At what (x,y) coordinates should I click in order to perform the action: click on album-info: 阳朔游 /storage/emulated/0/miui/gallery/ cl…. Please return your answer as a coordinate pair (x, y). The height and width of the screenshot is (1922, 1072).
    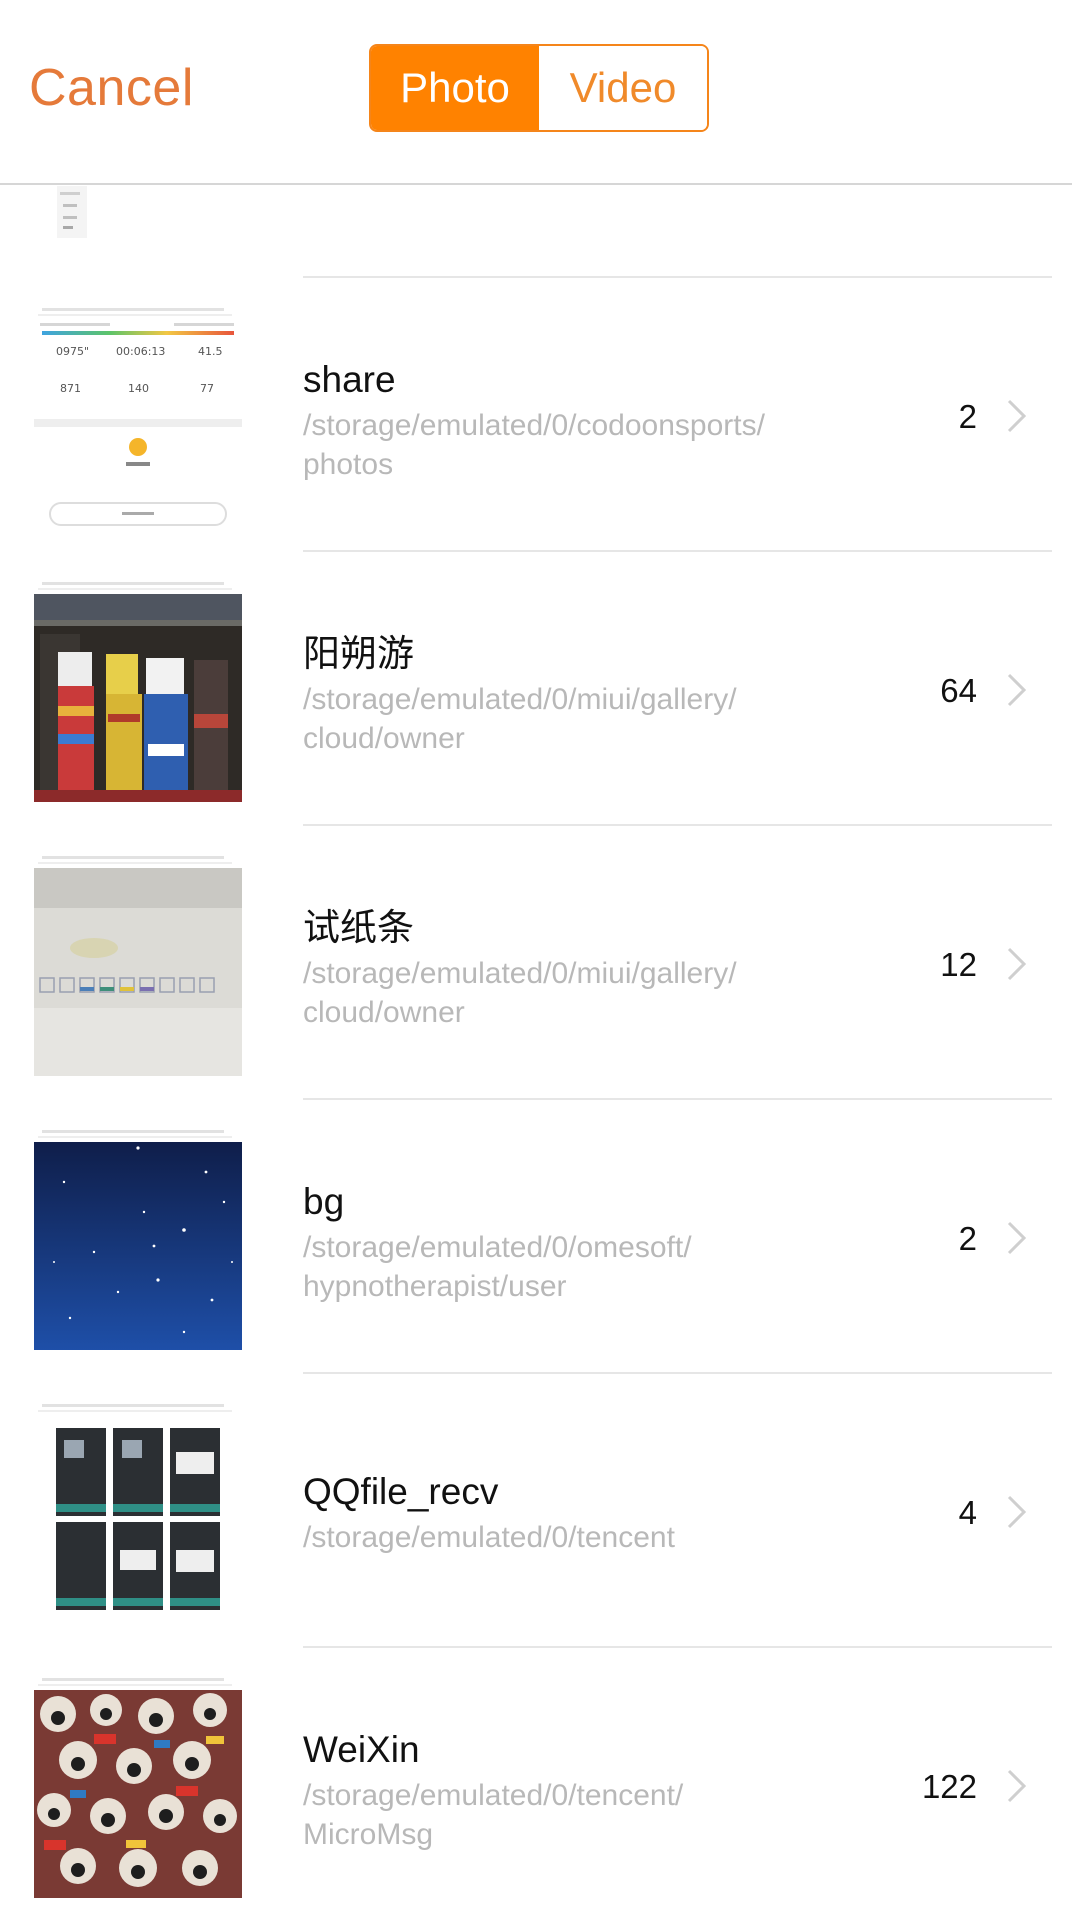
    Looking at the image, I should click on (583, 695).